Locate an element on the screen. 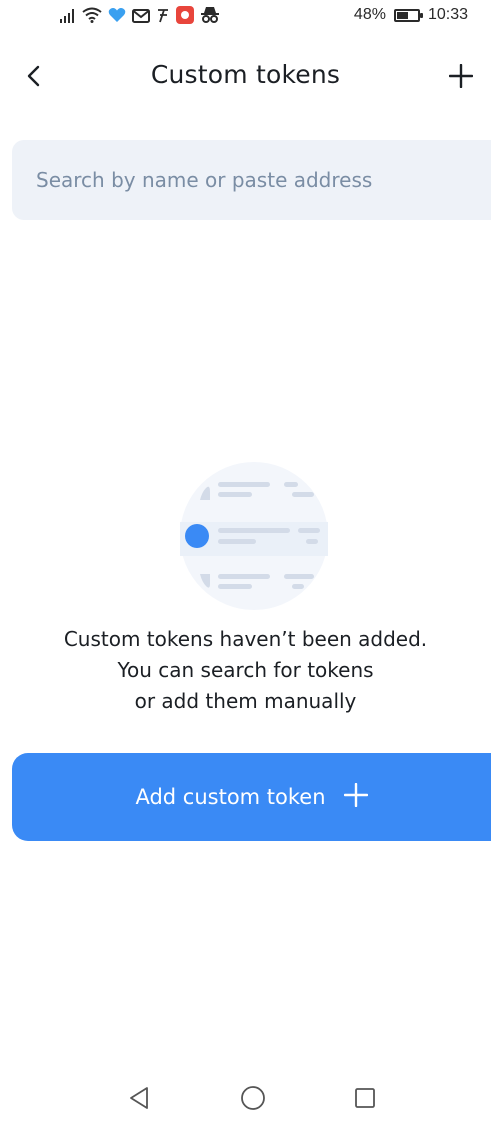 The height and width of the screenshot is (1122, 491). search-bar is located at coordinates (251, 180).